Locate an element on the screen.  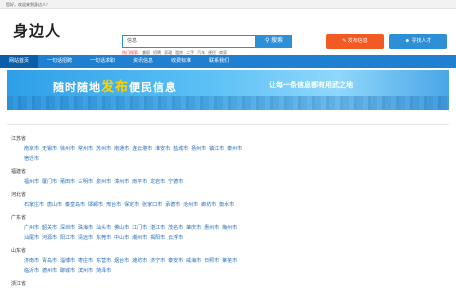
city-link: 中山市 is located at coordinates (121, 238).